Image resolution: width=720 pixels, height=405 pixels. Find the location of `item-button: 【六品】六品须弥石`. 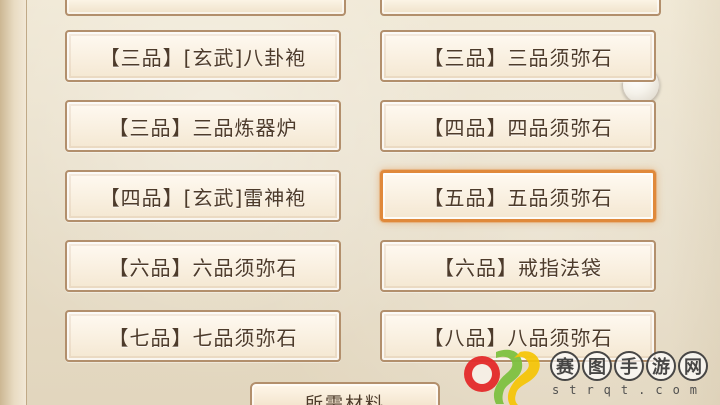

item-button: 【六品】六品须弥石 is located at coordinates (203, 266).